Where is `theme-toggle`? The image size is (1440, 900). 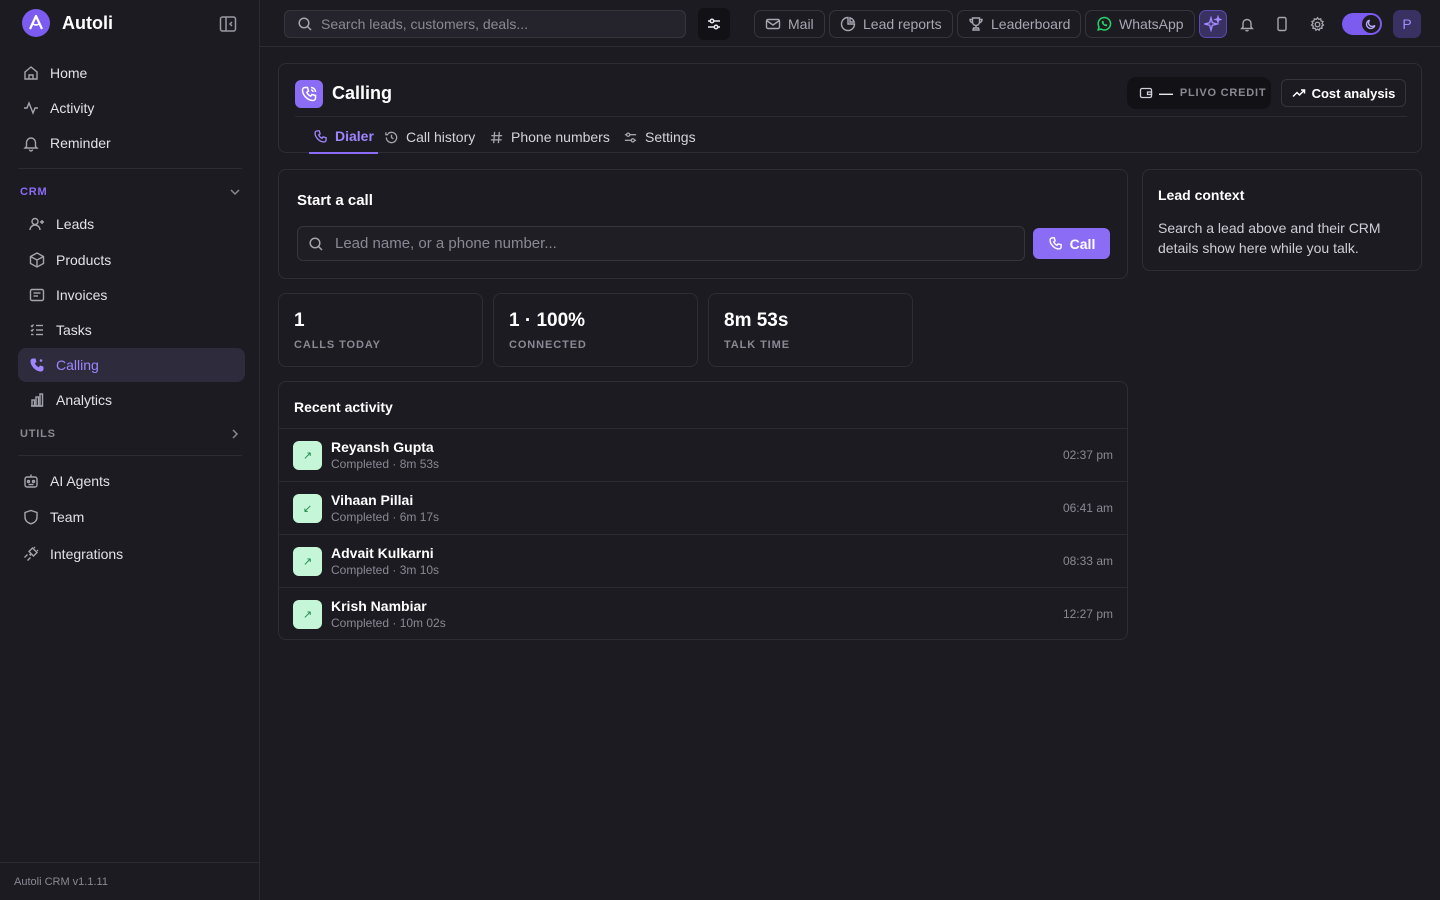 theme-toggle is located at coordinates (1362, 24).